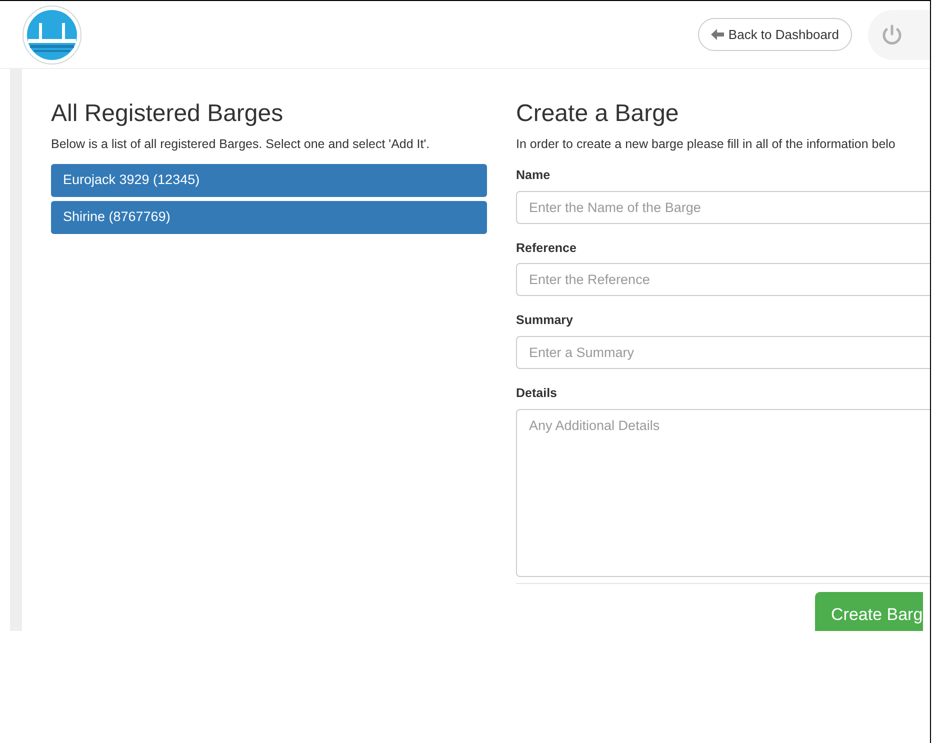 The width and height of the screenshot is (933, 743). What do you see at coordinates (52, 34) in the screenshot?
I see `logo-icon` at bounding box center [52, 34].